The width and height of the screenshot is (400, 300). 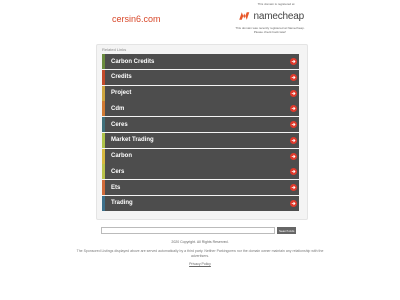 I want to click on related-link-item: Carbon, so click(x=200, y=156).